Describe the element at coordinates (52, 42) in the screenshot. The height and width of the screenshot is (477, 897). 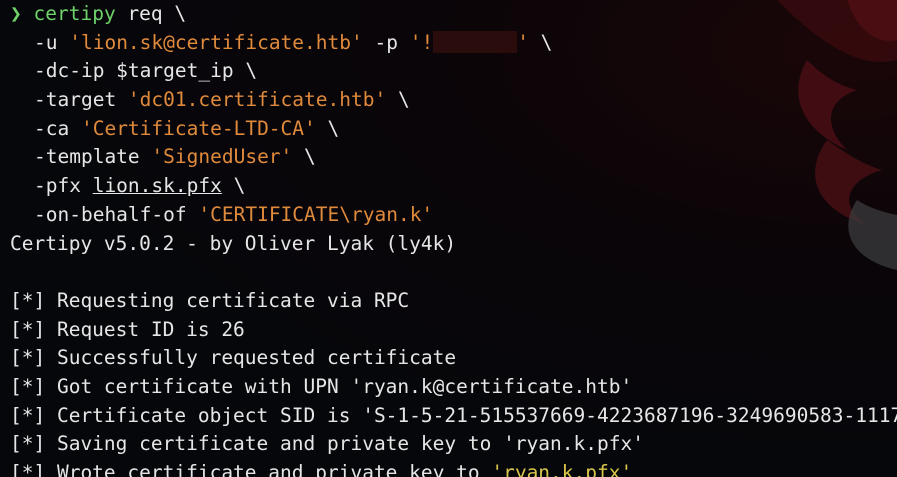
I see `arg-flag: -u` at that location.